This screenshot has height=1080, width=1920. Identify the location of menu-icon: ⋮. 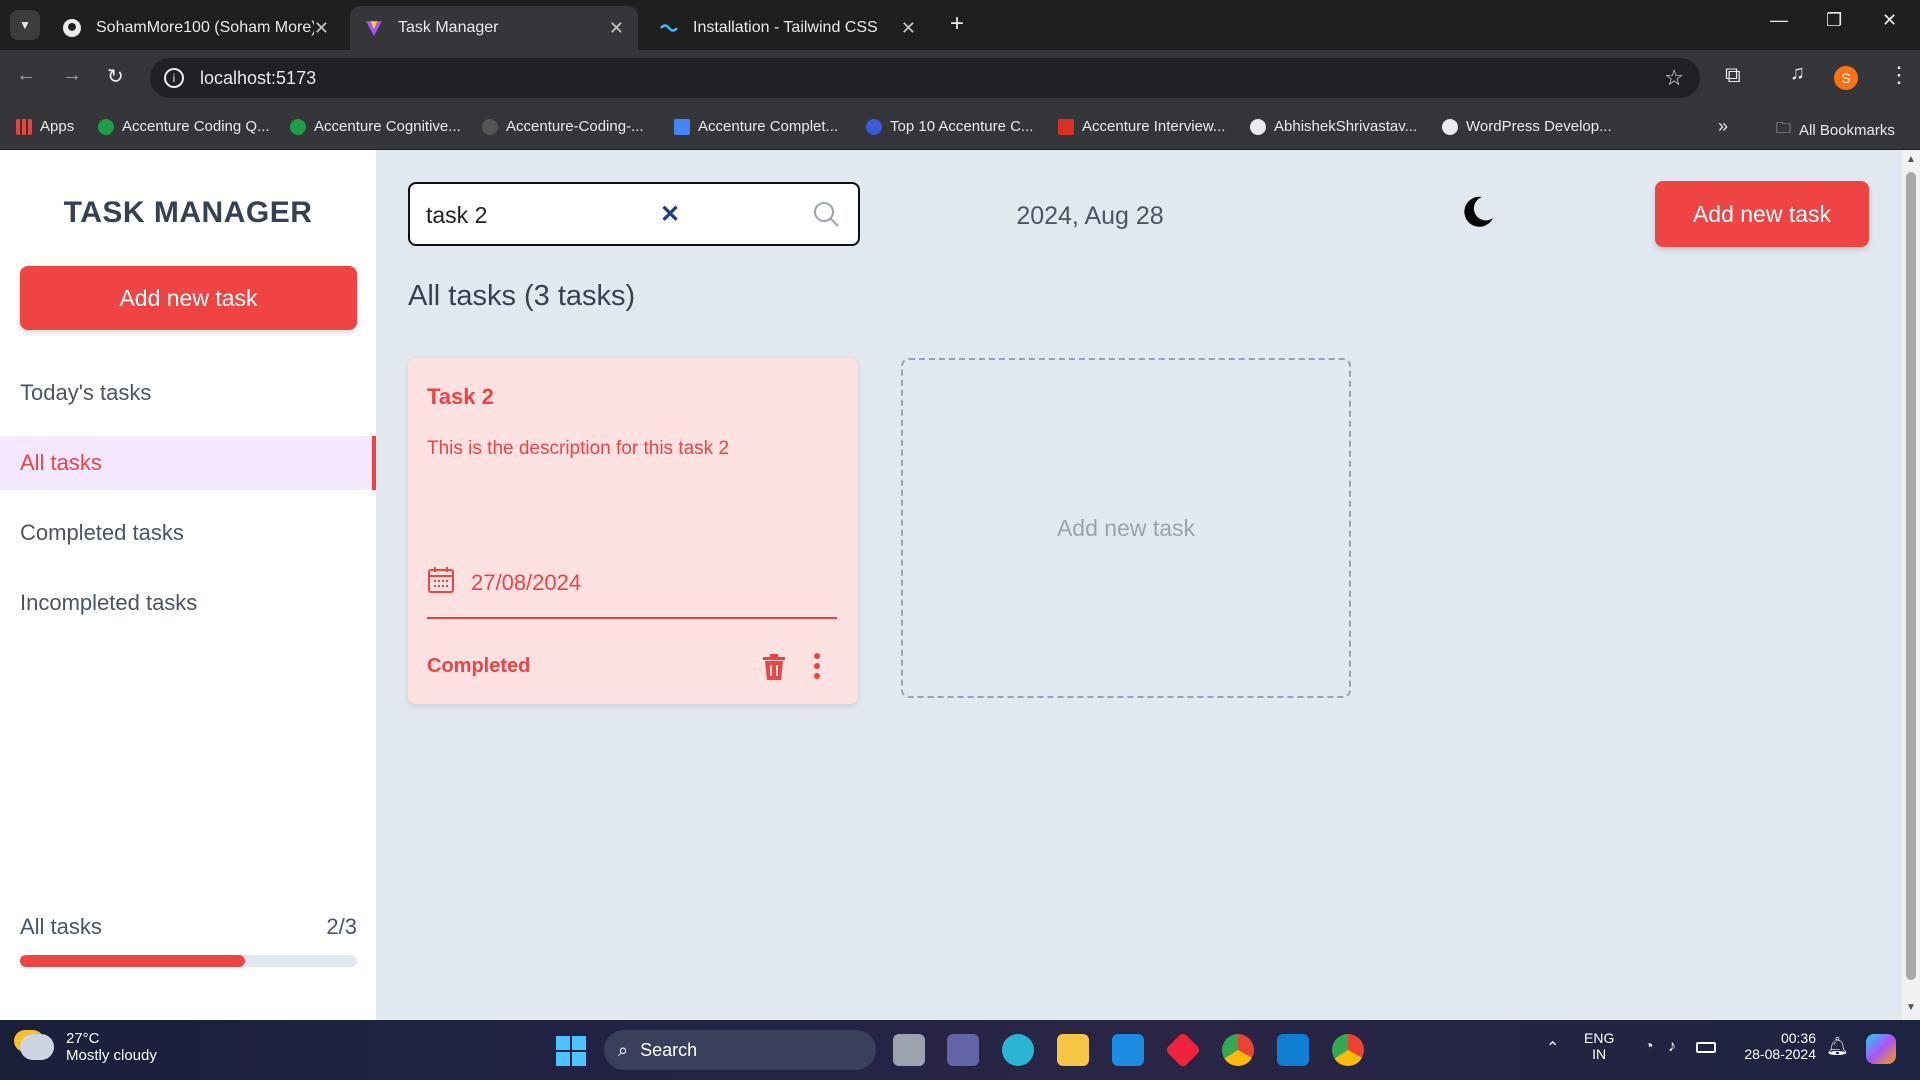
(1899, 75).